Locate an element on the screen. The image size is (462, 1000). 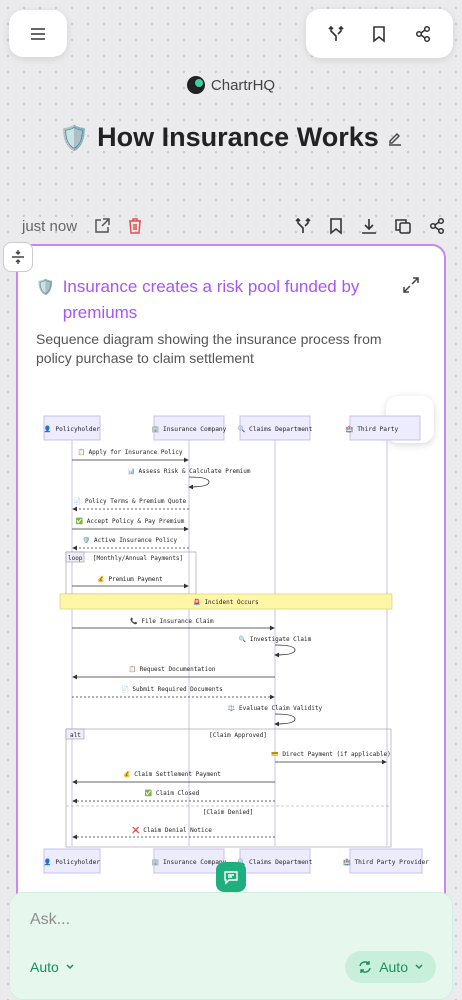
hamburger-menu-icon is located at coordinates (38, 34).